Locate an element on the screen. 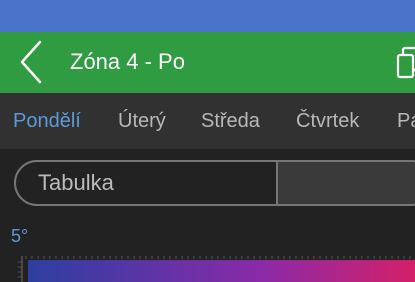 The width and height of the screenshot is (415, 282). temperature-axis-label: 5° is located at coordinates (20, 236).